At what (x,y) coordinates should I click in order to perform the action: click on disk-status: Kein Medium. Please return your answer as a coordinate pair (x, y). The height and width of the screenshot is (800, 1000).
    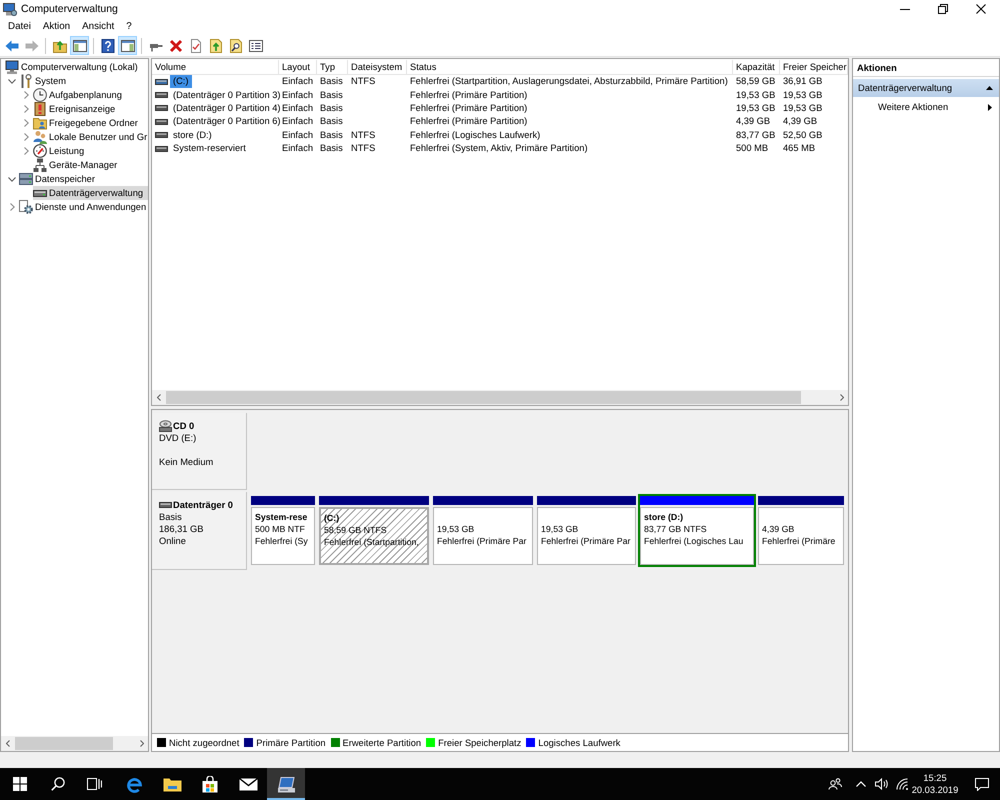
    Looking at the image, I should click on (186, 462).